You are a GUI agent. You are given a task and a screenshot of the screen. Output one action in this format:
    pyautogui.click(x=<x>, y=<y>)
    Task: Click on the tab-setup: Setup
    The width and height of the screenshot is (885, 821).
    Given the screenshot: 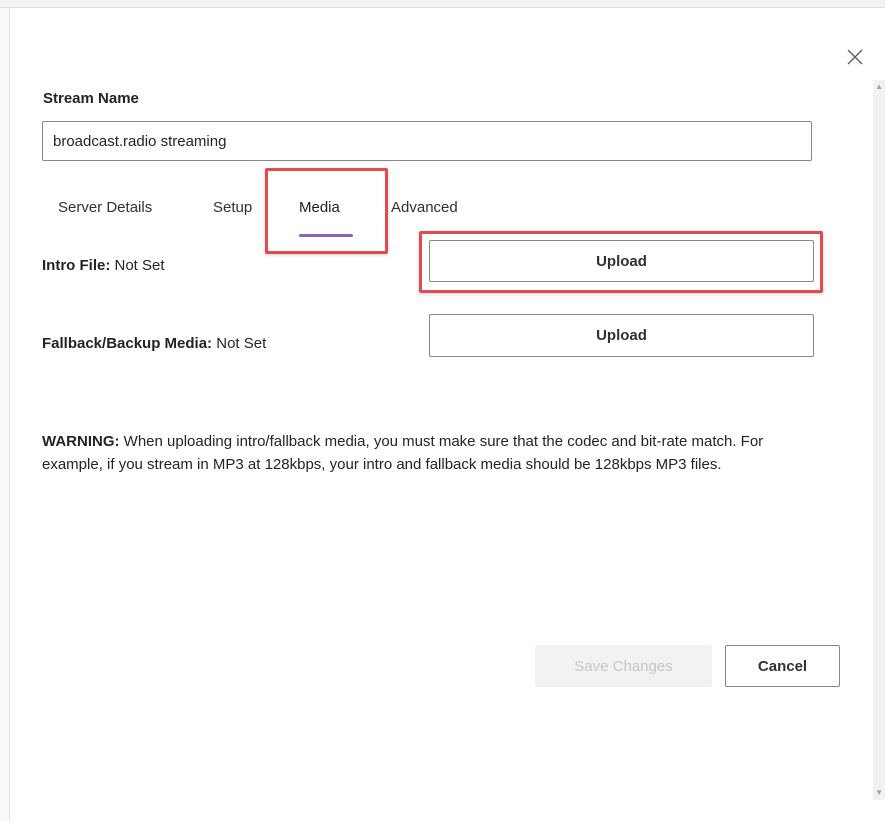 What is the action you would take?
    pyautogui.click(x=232, y=207)
    